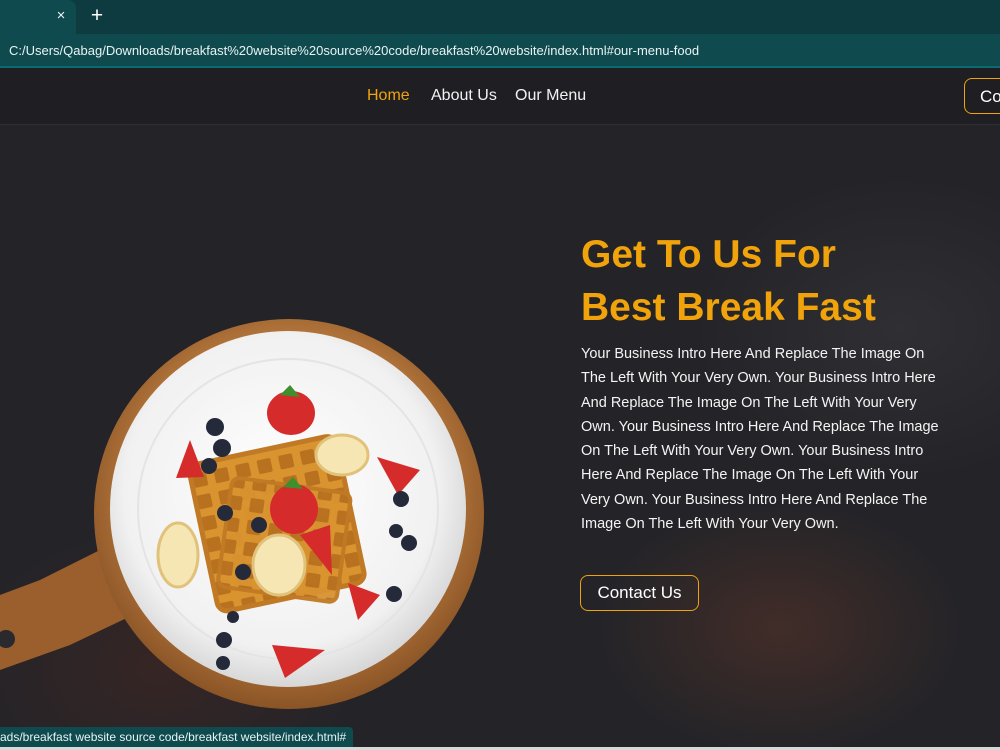  I want to click on browser-tab-bar: × +, so click(500, 17).